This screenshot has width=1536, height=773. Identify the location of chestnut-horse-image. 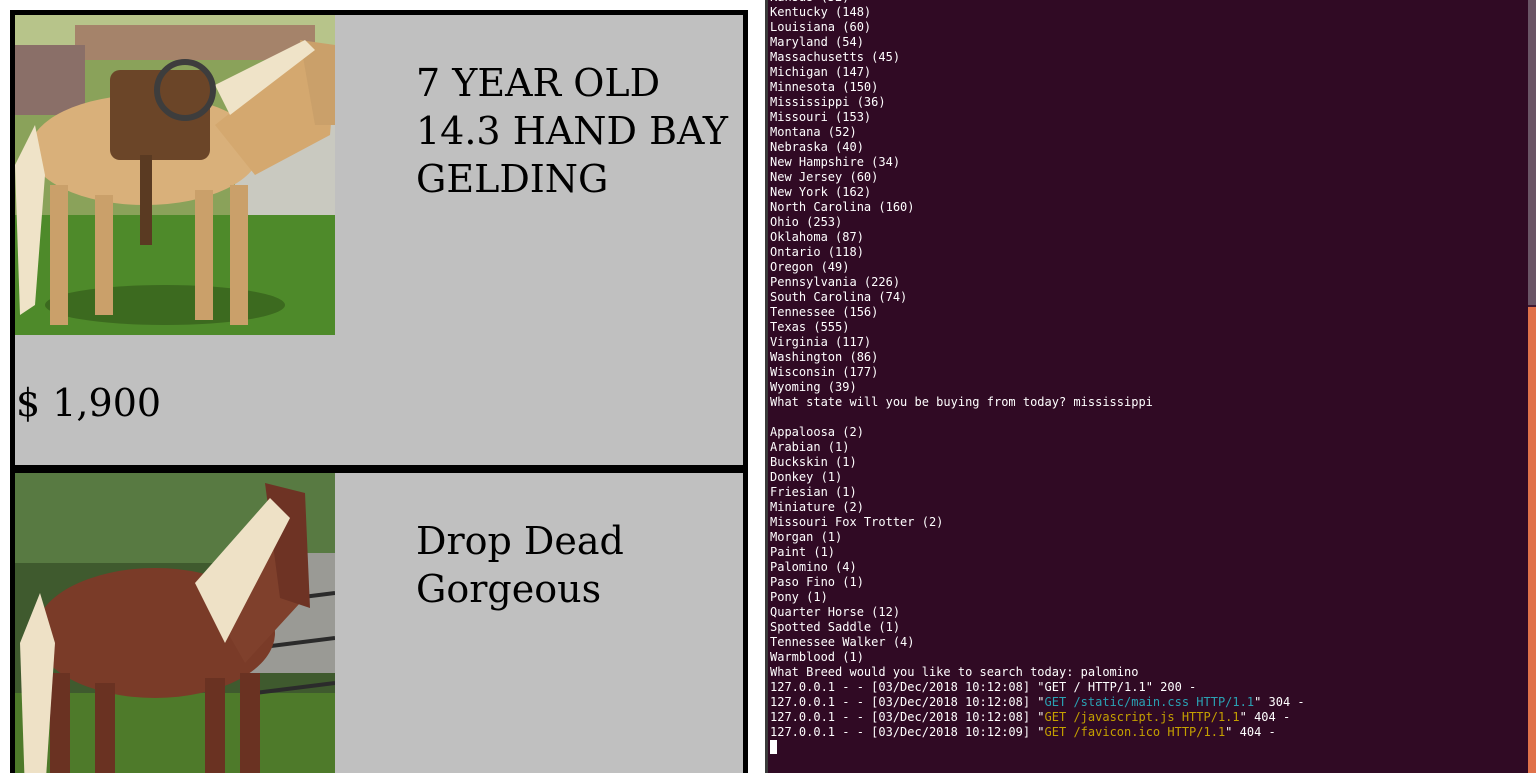
(175, 623).